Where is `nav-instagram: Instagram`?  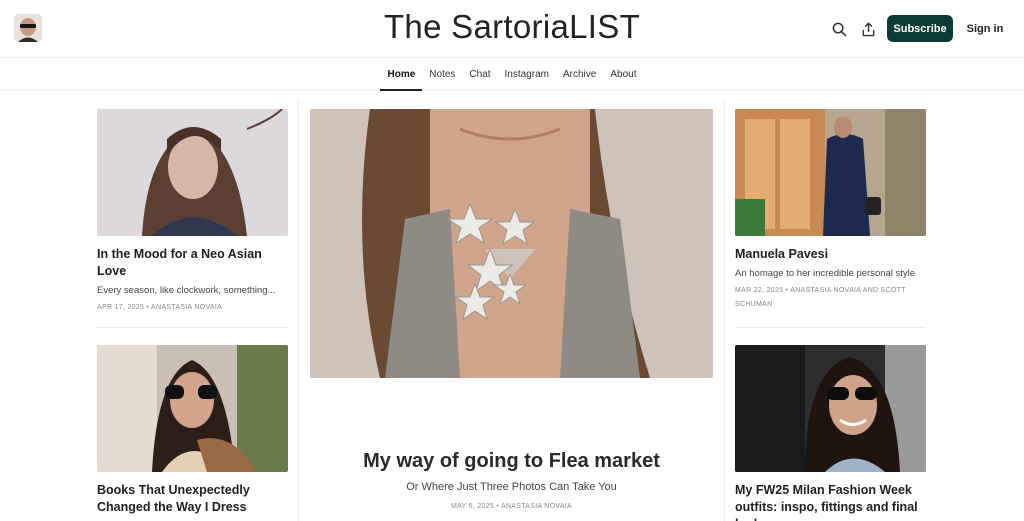 nav-instagram: Instagram is located at coordinates (527, 74).